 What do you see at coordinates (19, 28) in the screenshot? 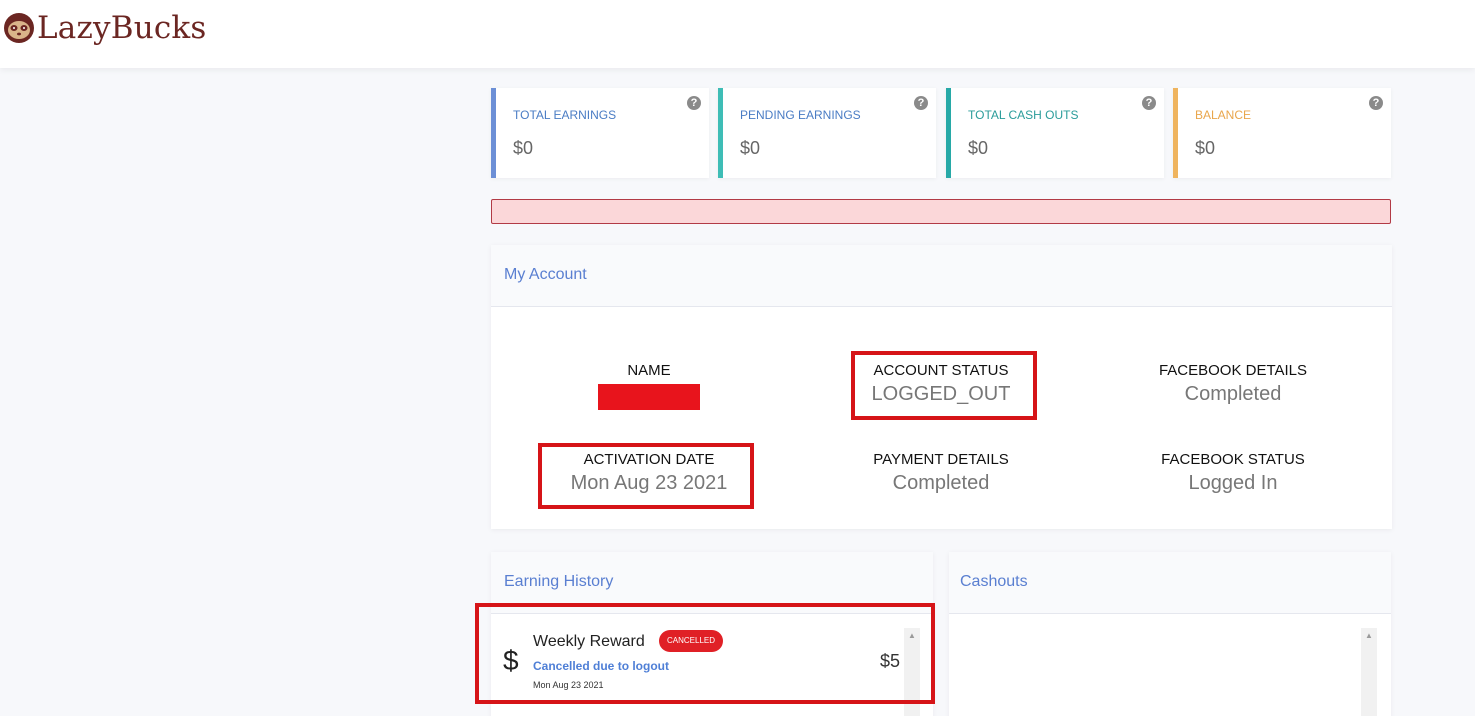
I see `sloth-logo-icon` at bounding box center [19, 28].